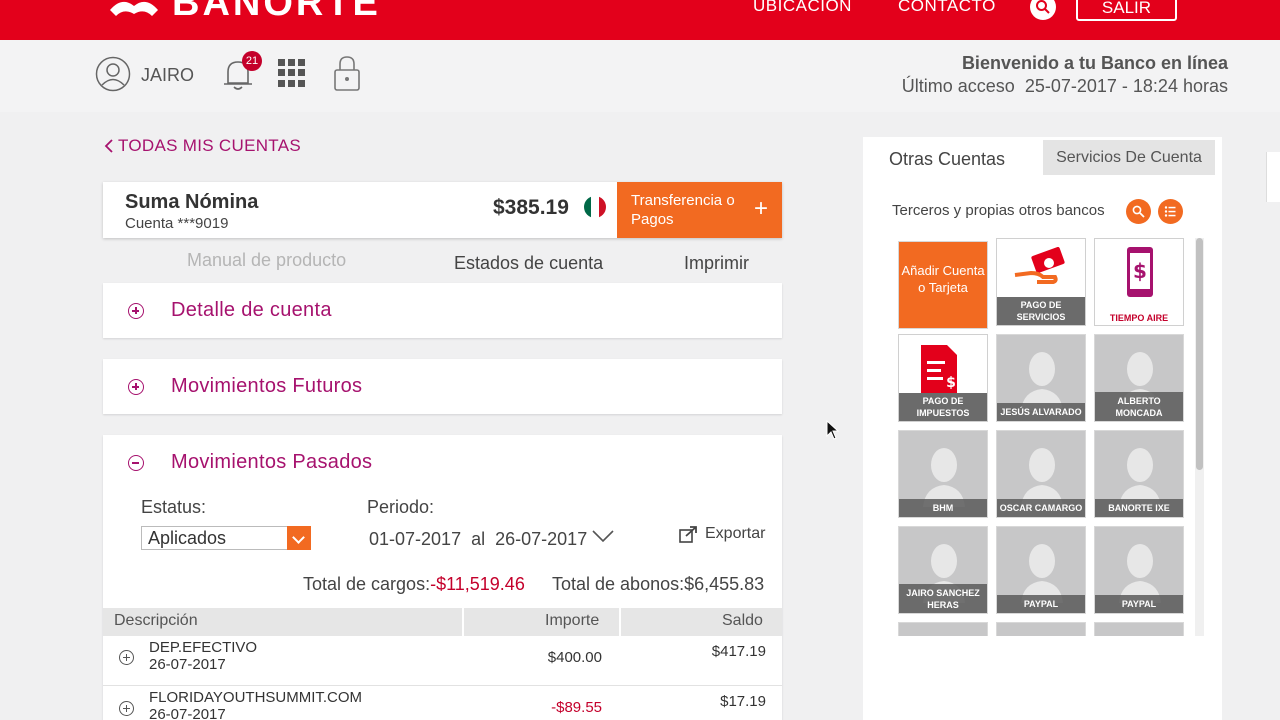 Image resolution: width=1280 pixels, height=720 pixels. I want to click on table-row: DEP.EFECTIVO 26-07-2017 $400.00 $417.19, so click(442, 661).